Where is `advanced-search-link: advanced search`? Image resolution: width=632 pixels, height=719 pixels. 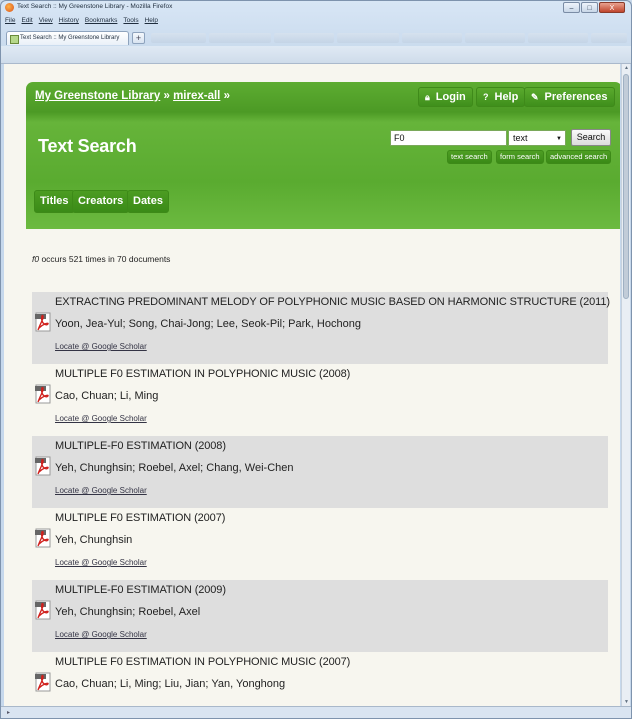
advanced-search-link: advanced search is located at coordinates (579, 157).